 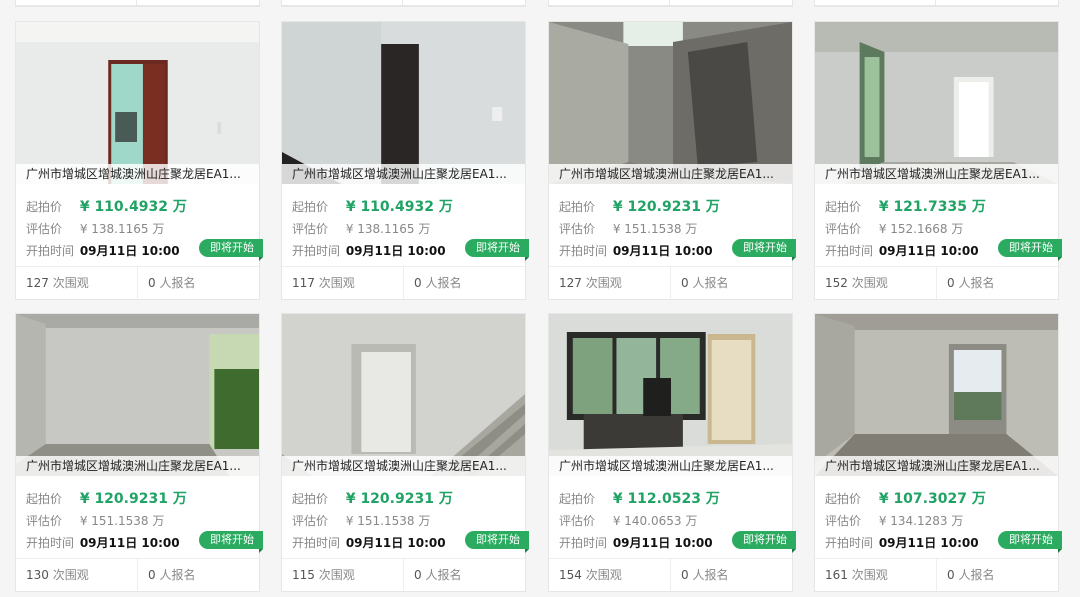 I want to click on evaluation-row: 评估价 ¥ 134.1283 万, so click(x=936, y=521).